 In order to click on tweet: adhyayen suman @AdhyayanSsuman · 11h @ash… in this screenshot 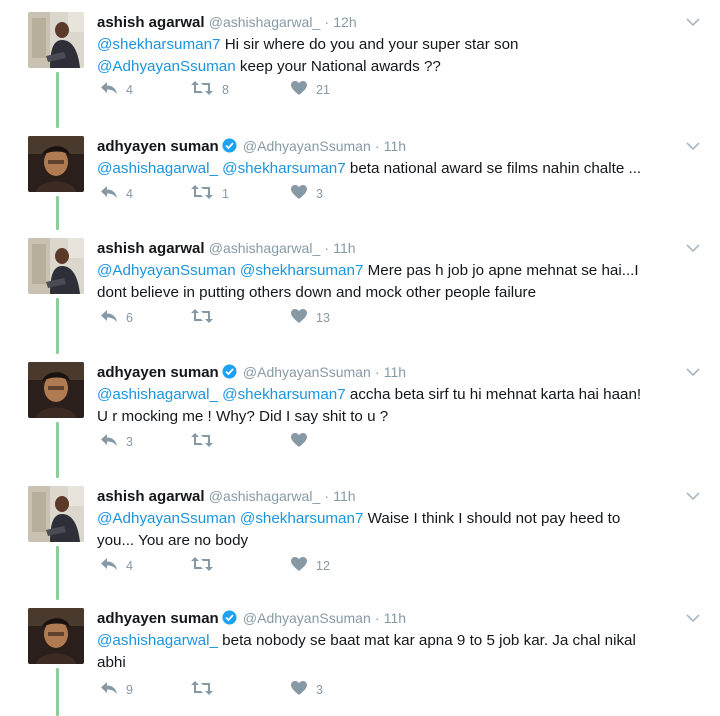, I will do `click(360, 179)`.